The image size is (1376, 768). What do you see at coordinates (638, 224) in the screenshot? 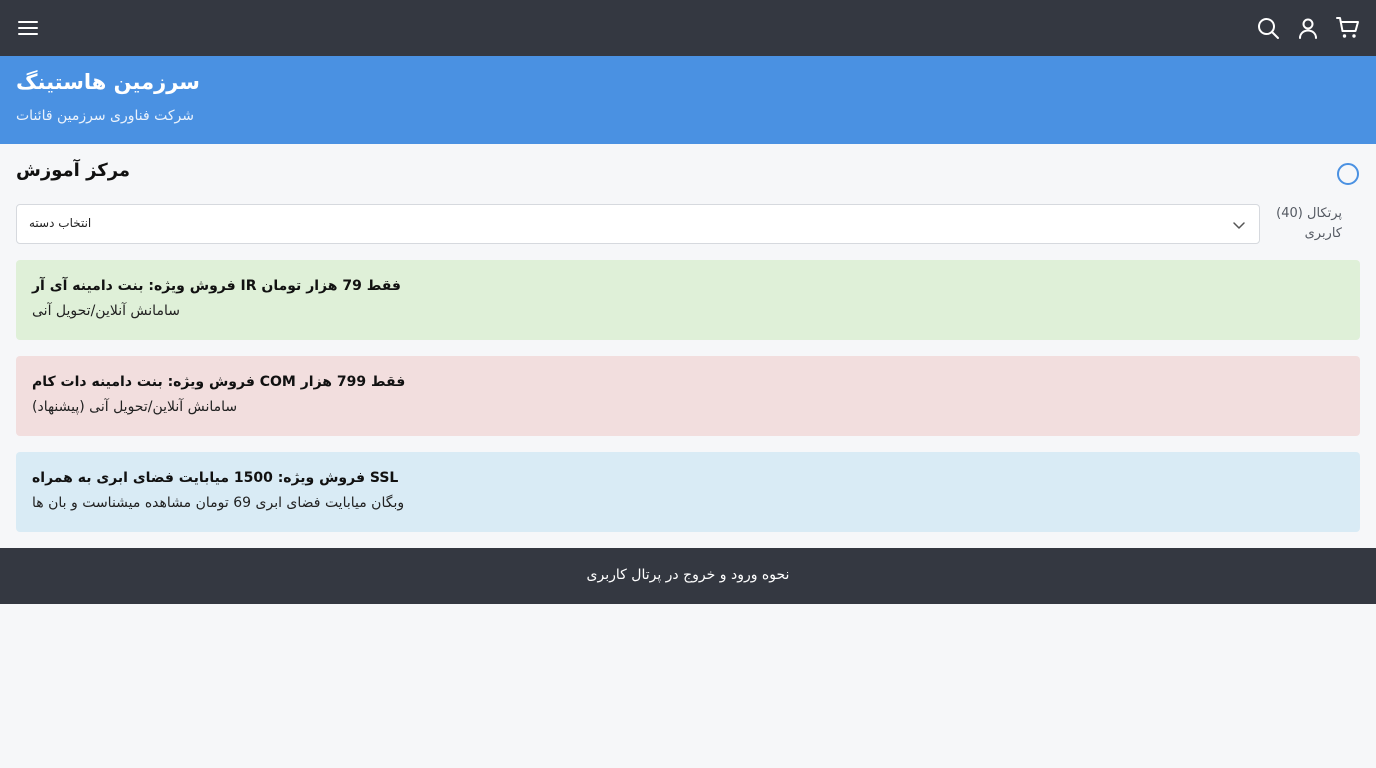
I see `category-select: انتخاب دسته` at bounding box center [638, 224].